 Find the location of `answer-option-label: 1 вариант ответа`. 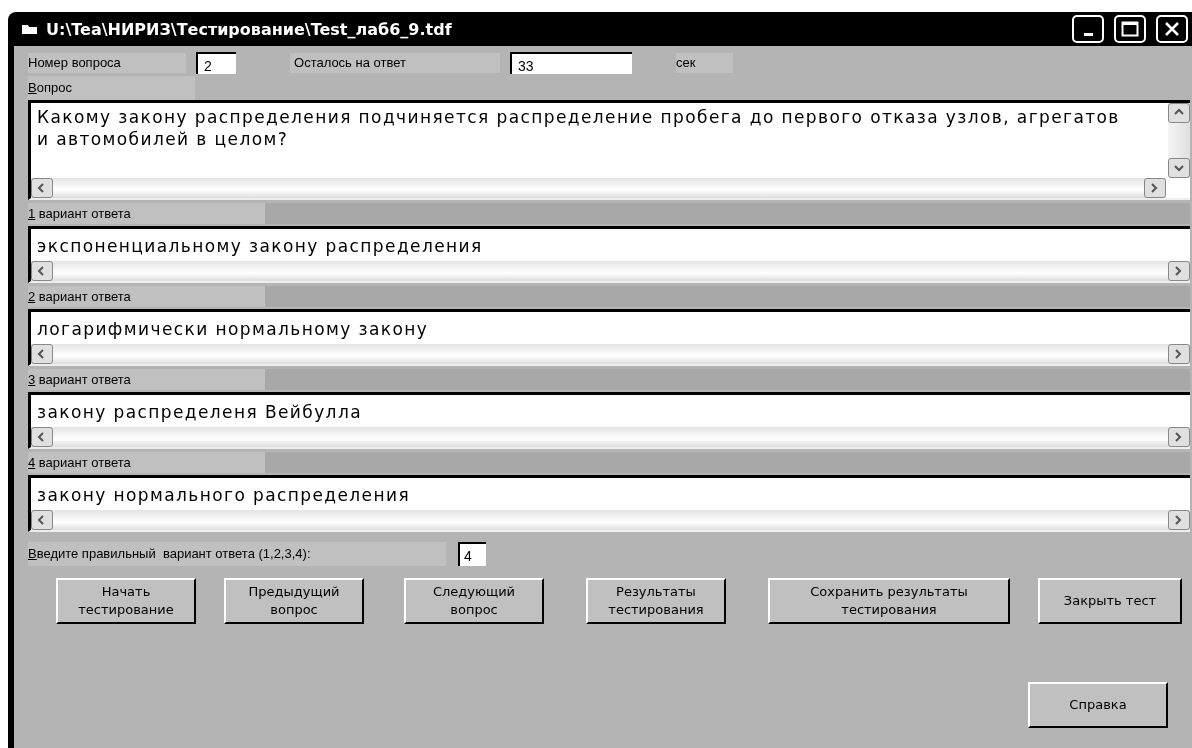

answer-option-label: 1 вариант ответа is located at coordinates (146, 213).